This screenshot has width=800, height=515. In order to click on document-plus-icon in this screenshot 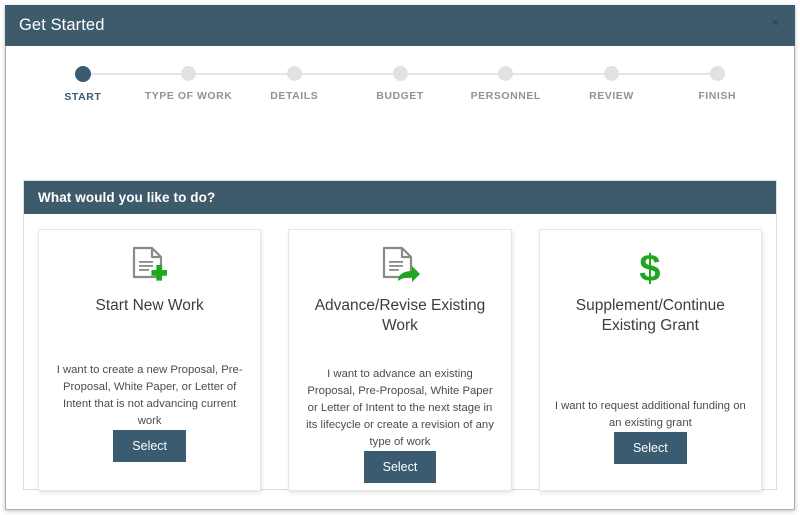, I will do `click(150, 267)`.